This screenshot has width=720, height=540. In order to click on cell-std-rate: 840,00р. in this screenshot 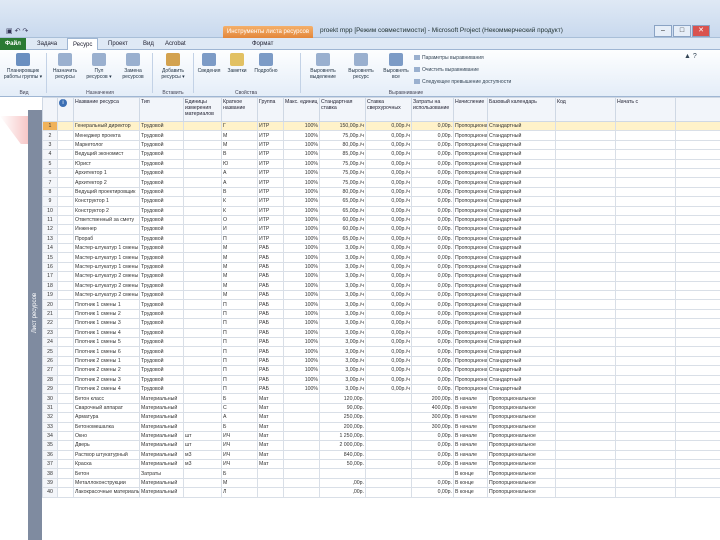, I will do `click(342, 455)`.